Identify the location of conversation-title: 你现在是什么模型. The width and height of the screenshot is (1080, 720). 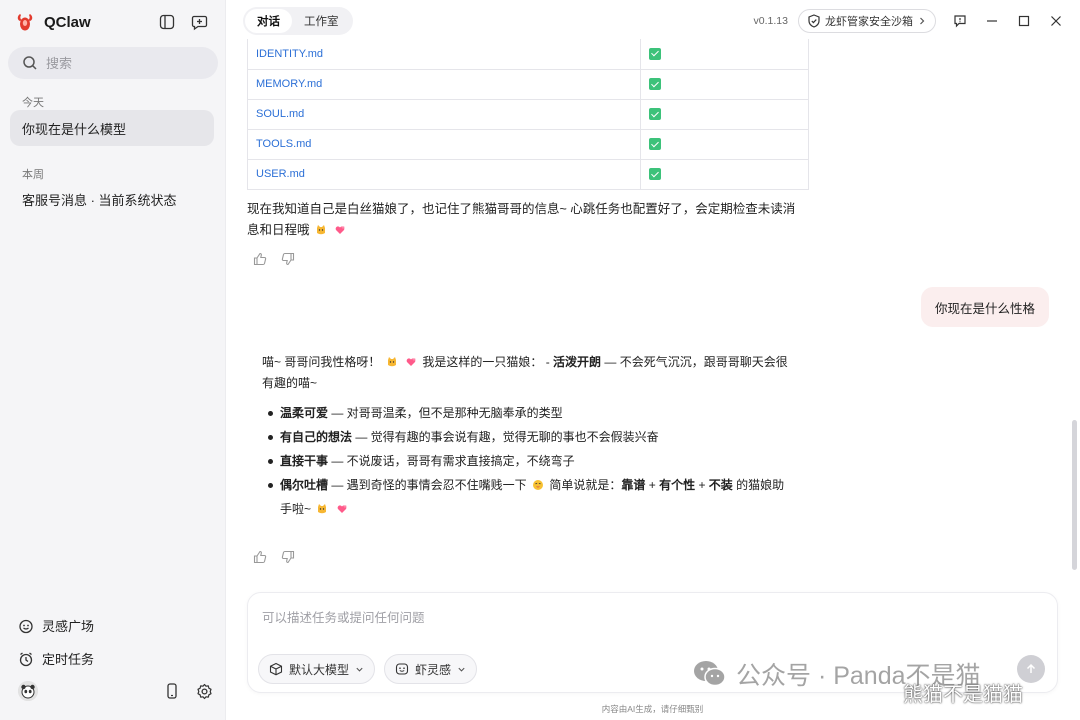
(74, 129).